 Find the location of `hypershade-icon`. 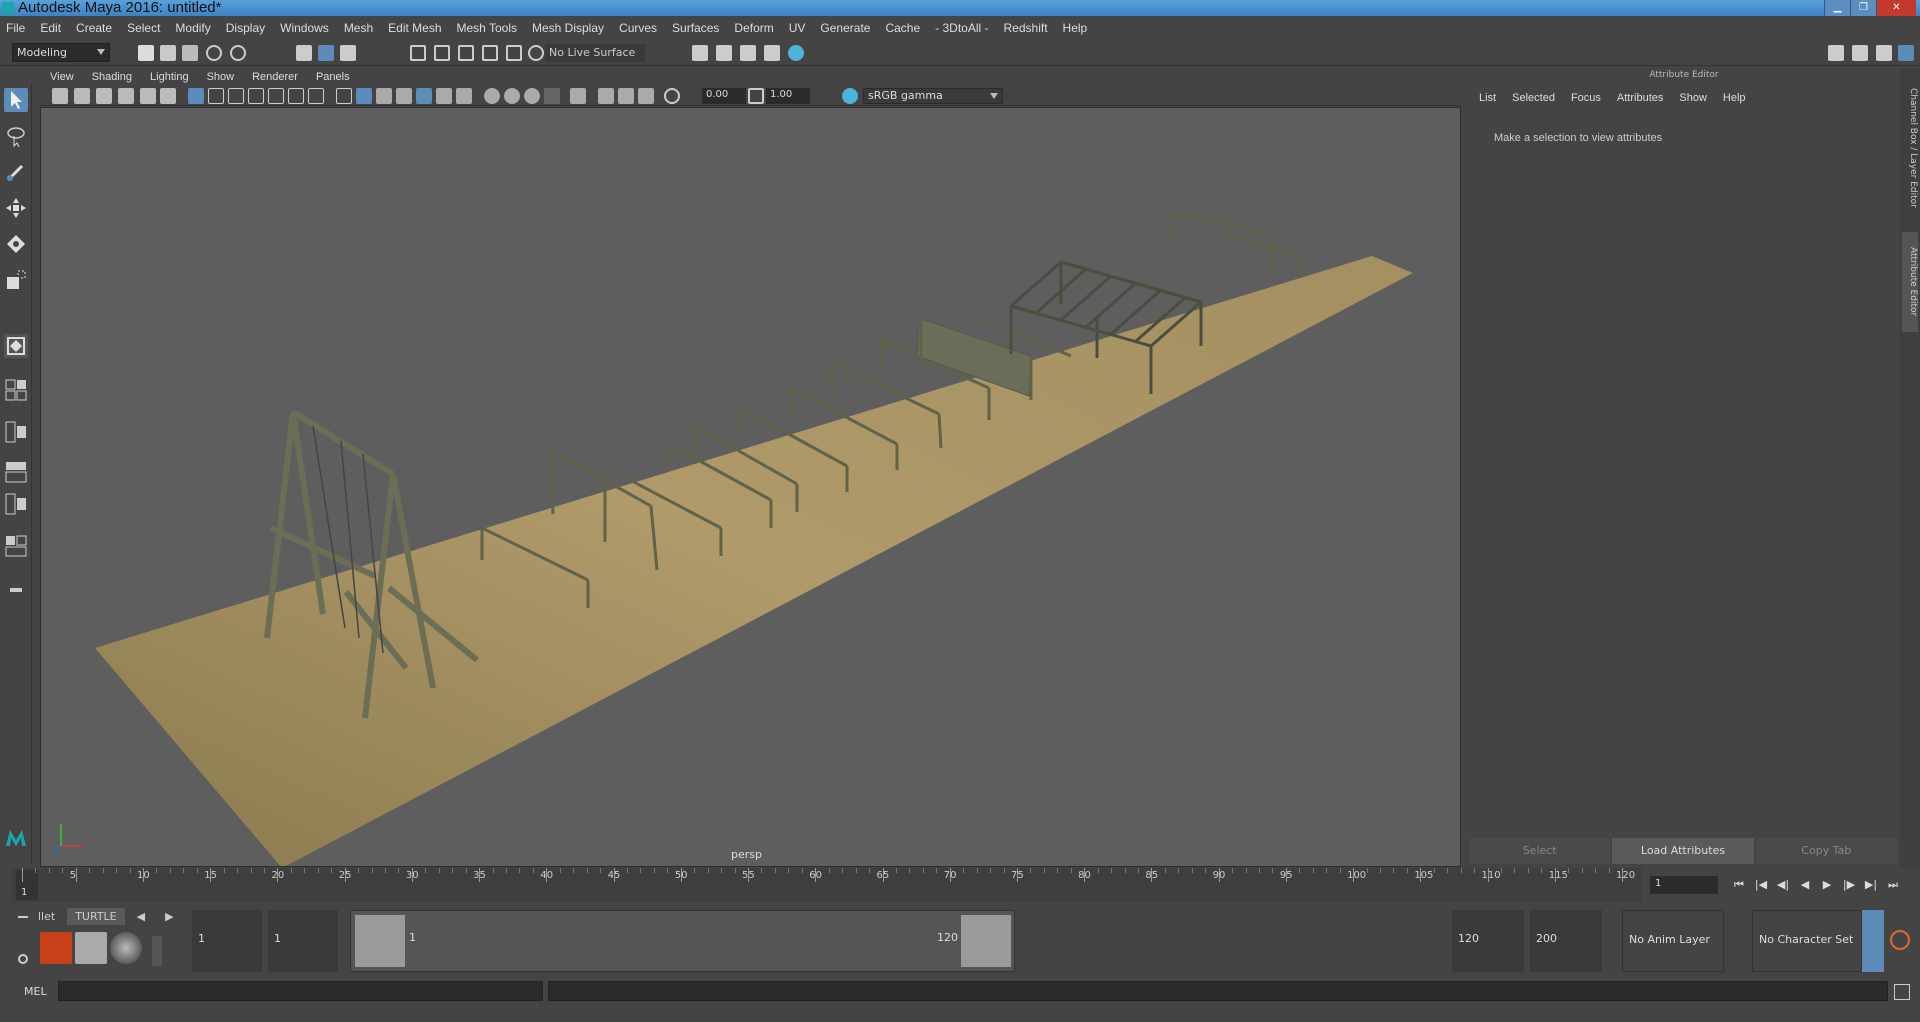

hypershade-icon is located at coordinates (796, 53).